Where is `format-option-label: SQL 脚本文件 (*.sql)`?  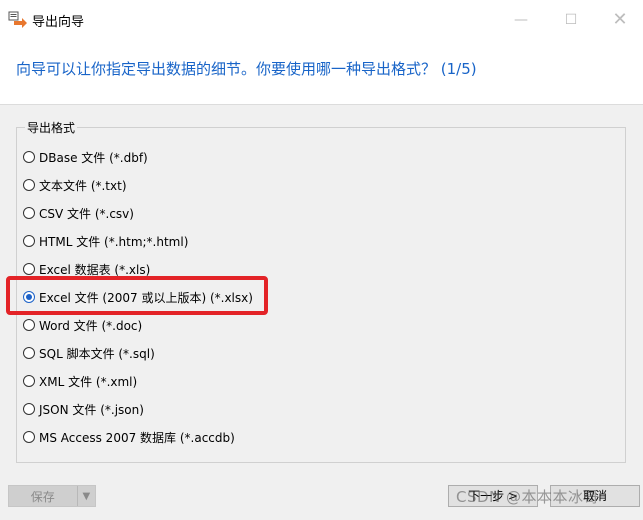 format-option-label: SQL 脚本文件 (*.sql) is located at coordinates (97, 353).